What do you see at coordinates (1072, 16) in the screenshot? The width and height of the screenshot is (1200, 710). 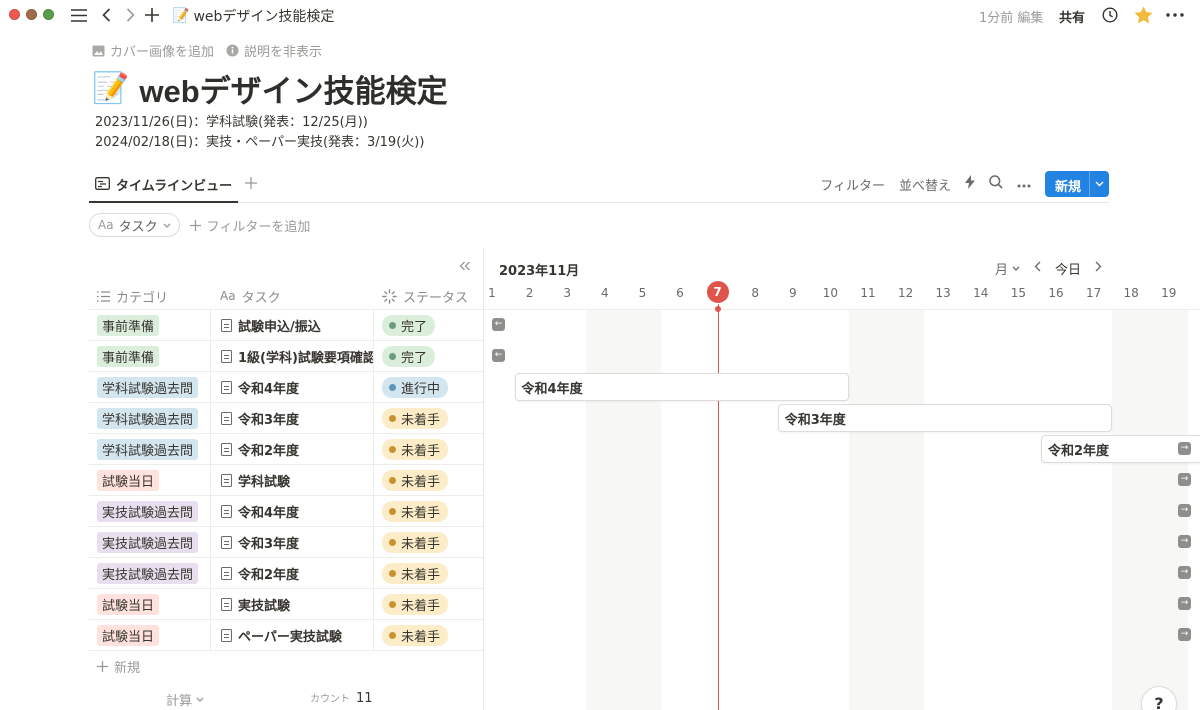 I see `share-button: 共有` at bounding box center [1072, 16].